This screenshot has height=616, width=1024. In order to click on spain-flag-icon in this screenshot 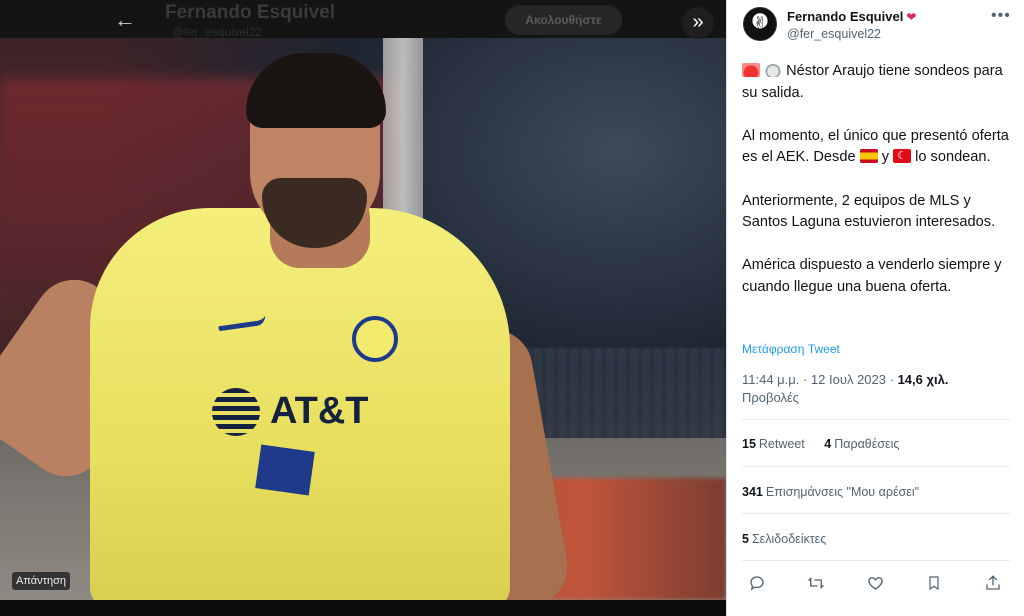, I will do `click(868, 156)`.